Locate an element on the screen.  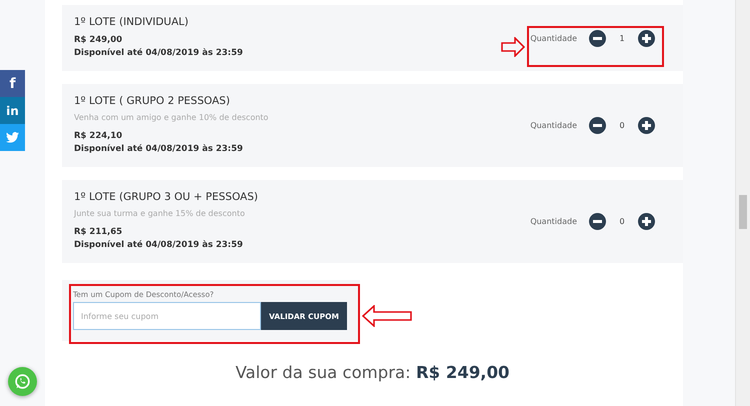
quantity-value: 1 is located at coordinates (622, 38).